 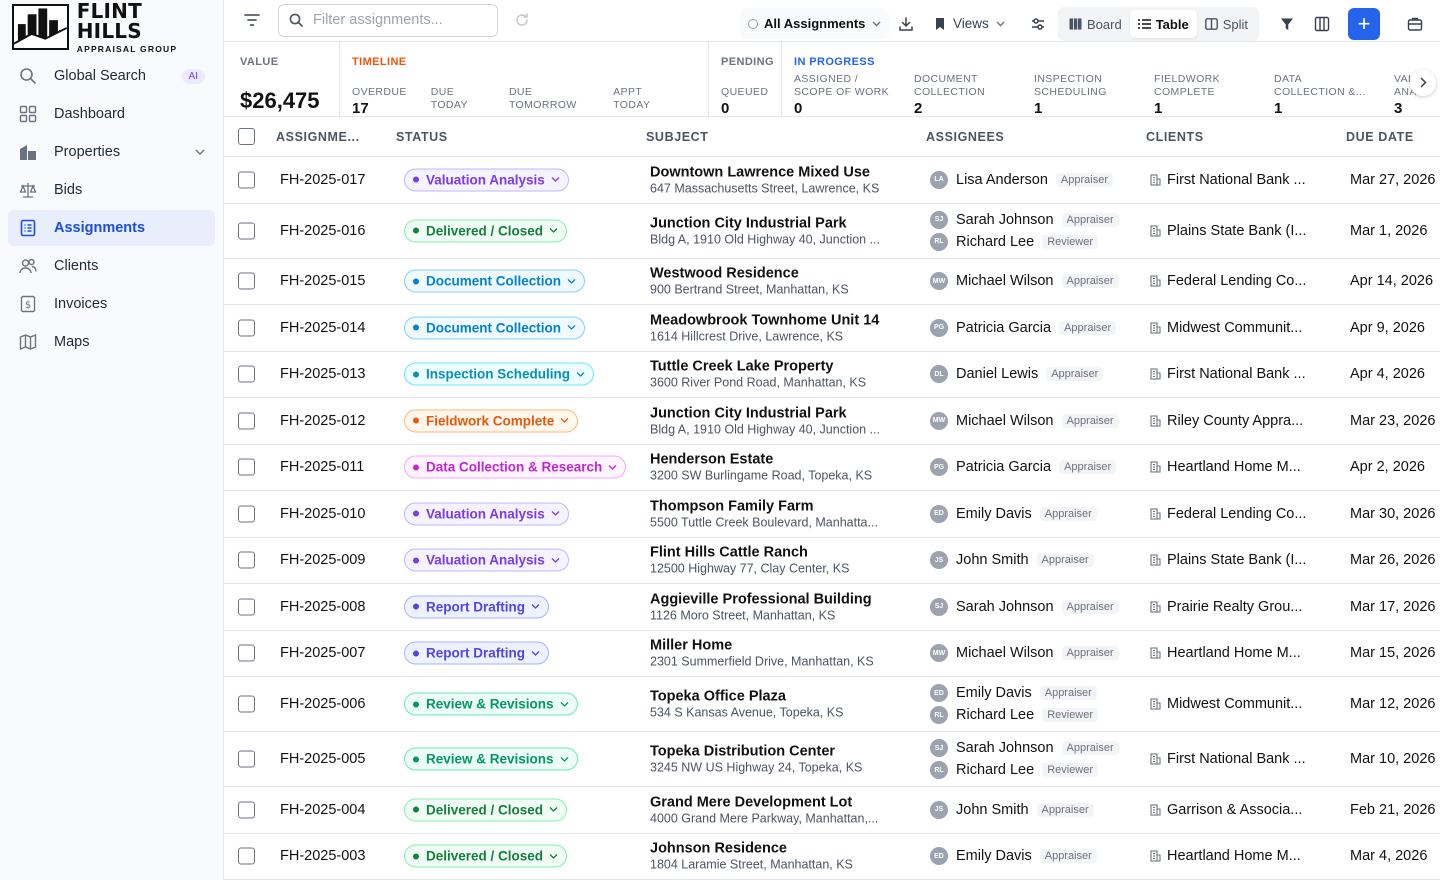 What do you see at coordinates (322, 281) in the screenshot?
I see `assignment-id: FH-2025-015` at bounding box center [322, 281].